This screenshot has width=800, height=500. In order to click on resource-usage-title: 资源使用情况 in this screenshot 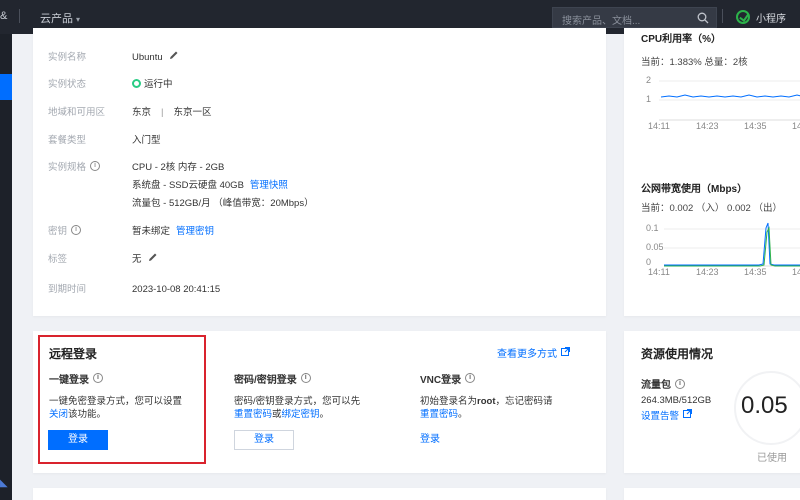, I will do `click(677, 354)`.